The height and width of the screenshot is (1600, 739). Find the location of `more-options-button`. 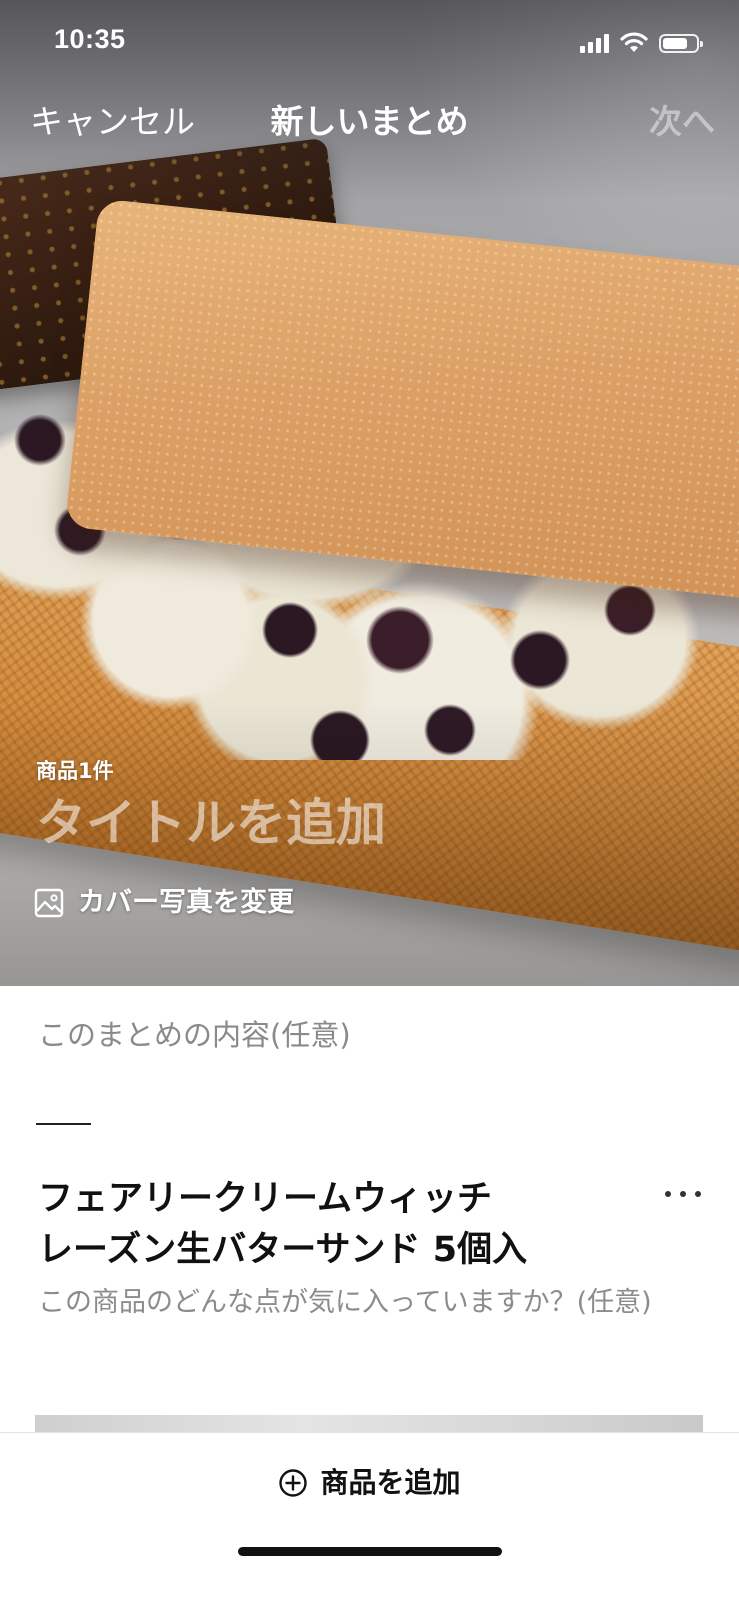

more-options-button is located at coordinates (683, 1194).